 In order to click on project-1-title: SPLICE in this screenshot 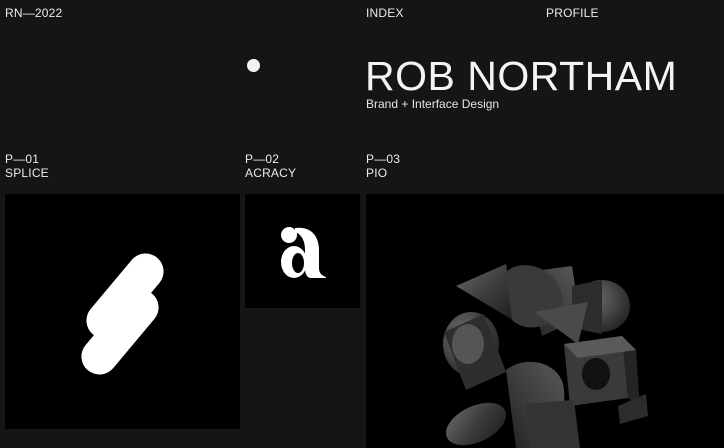, I will do `click(27, 173)`.